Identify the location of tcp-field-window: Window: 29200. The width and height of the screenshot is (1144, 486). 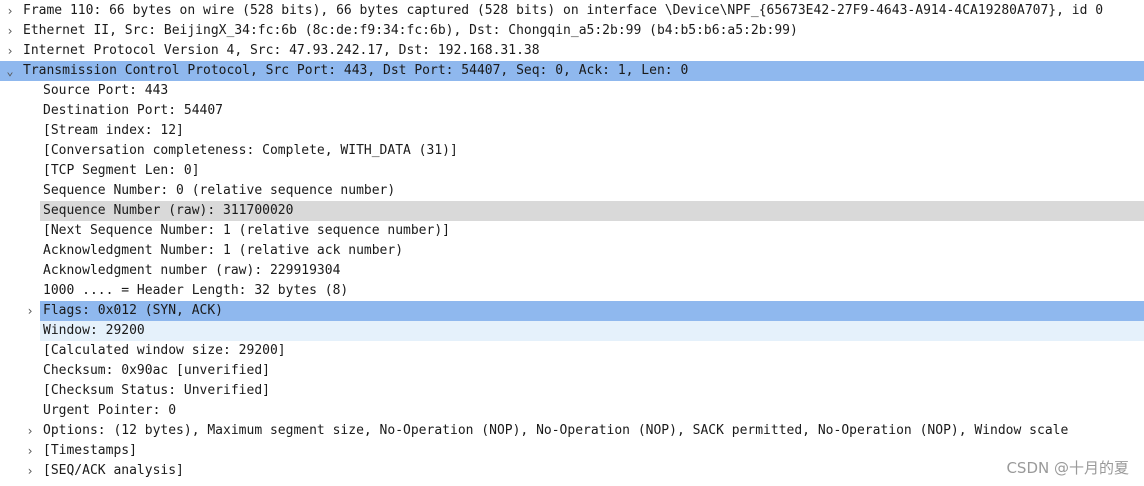
(572, 331).